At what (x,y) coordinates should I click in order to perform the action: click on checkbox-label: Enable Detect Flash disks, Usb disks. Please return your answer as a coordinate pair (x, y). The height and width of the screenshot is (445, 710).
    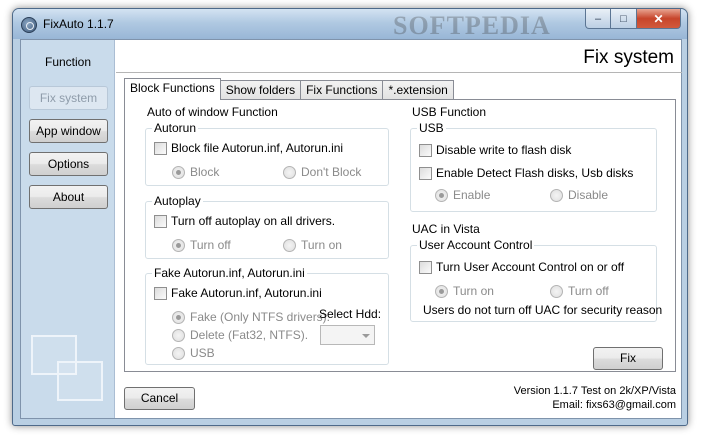
    Looking at the image, I should click on (535, 173).